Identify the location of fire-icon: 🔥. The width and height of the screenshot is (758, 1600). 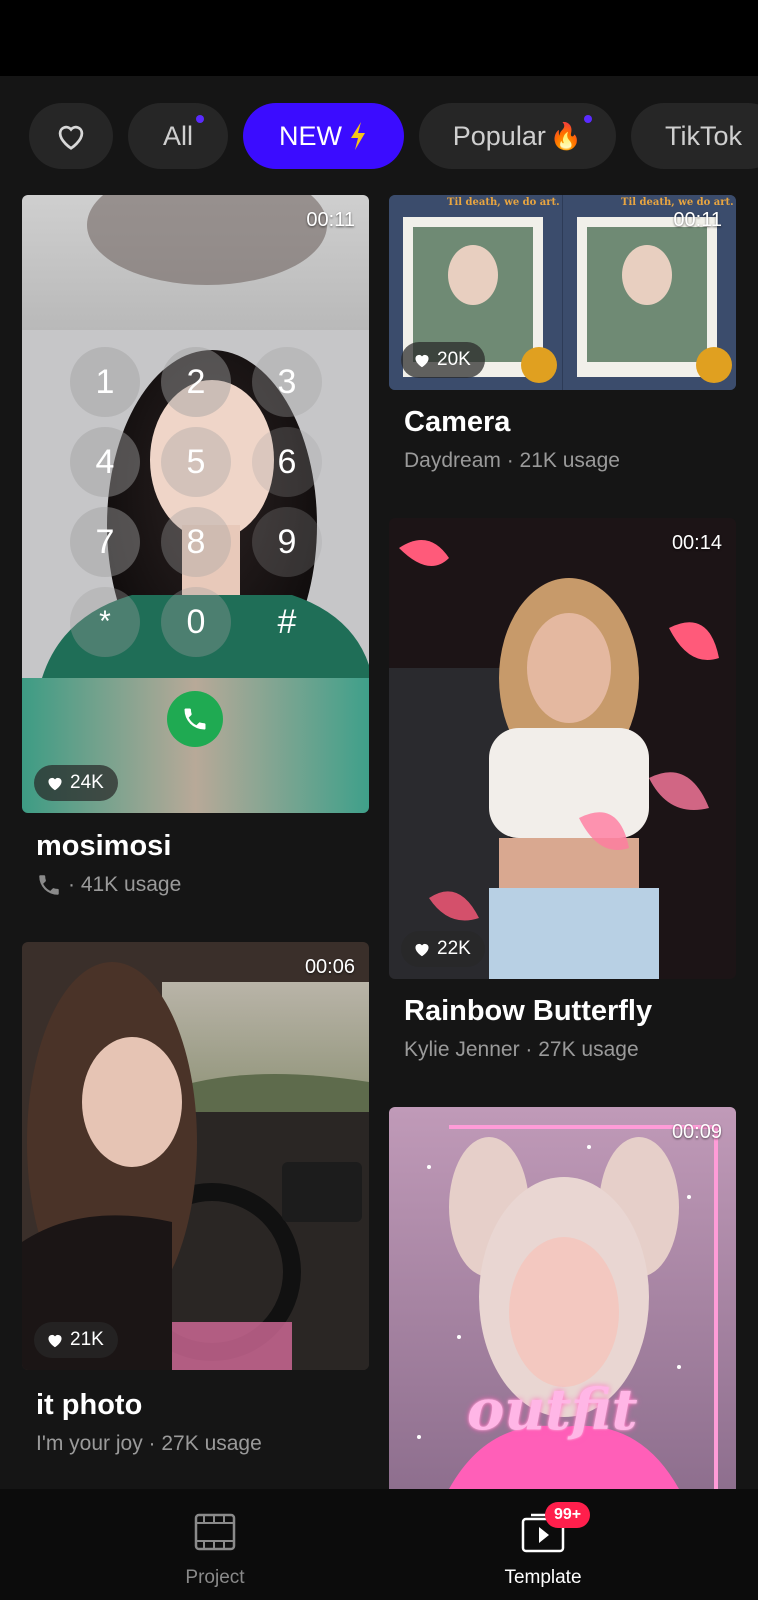
(566, 135).